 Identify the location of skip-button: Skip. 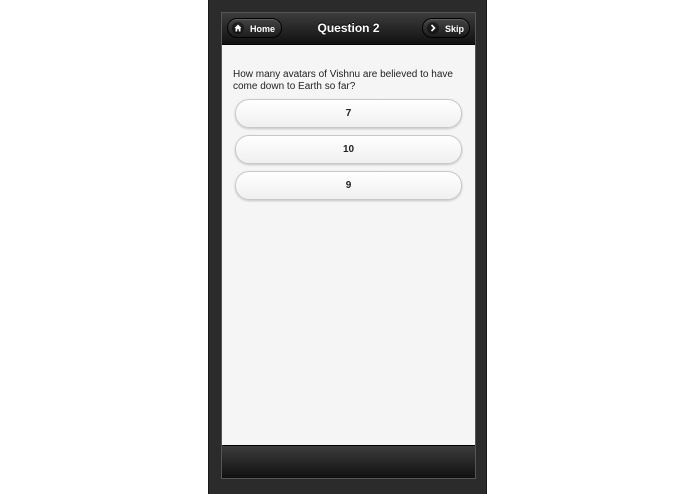
(446, 28).